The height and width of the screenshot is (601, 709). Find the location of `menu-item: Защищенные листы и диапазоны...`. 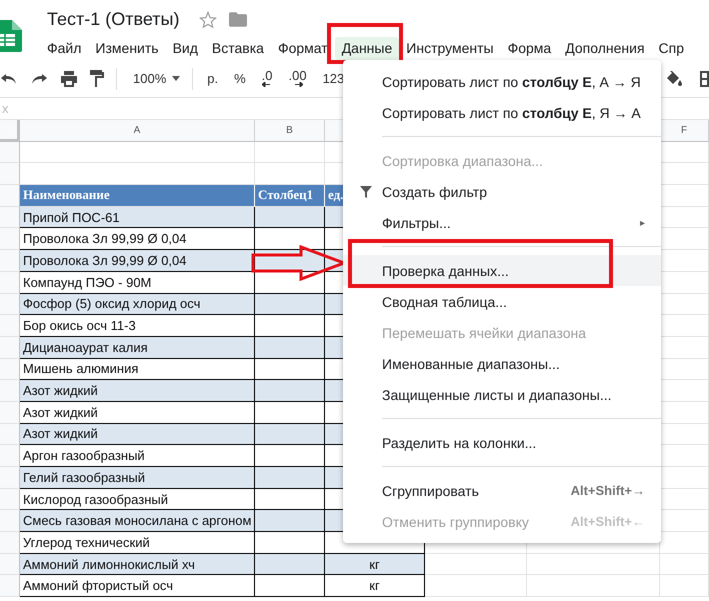

menu-item: Защищенные листы и диапазоны... is located at coordinates (502, 394).